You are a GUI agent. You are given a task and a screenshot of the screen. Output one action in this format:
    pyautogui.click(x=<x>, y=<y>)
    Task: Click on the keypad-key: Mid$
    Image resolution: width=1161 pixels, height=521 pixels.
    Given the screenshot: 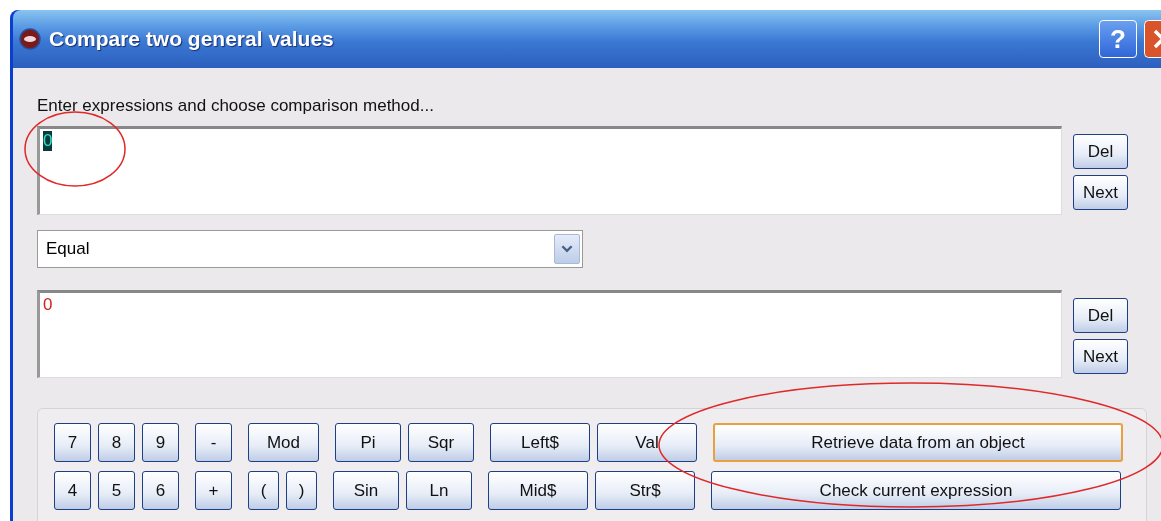 What is the action you would take?
    pyautogui.click(x=538, y=490)
    